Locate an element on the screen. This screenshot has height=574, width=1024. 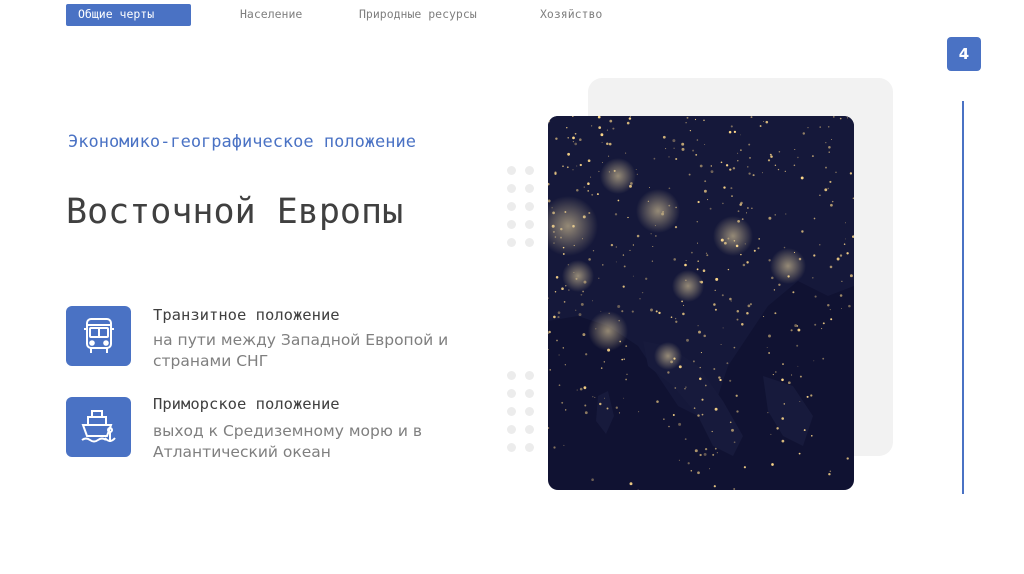
tab-economy: Хозяйство is located at coordinates (571, 15).